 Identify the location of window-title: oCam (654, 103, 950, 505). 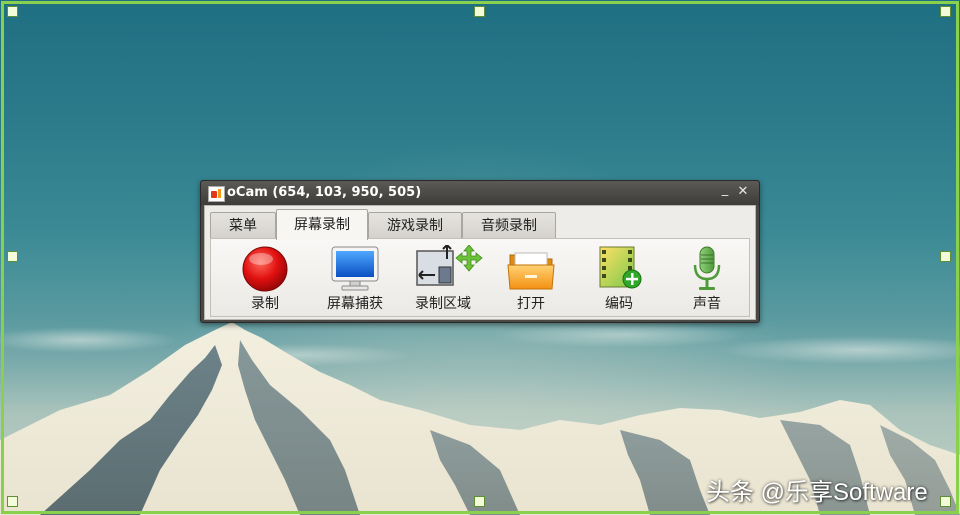
(324, 192).